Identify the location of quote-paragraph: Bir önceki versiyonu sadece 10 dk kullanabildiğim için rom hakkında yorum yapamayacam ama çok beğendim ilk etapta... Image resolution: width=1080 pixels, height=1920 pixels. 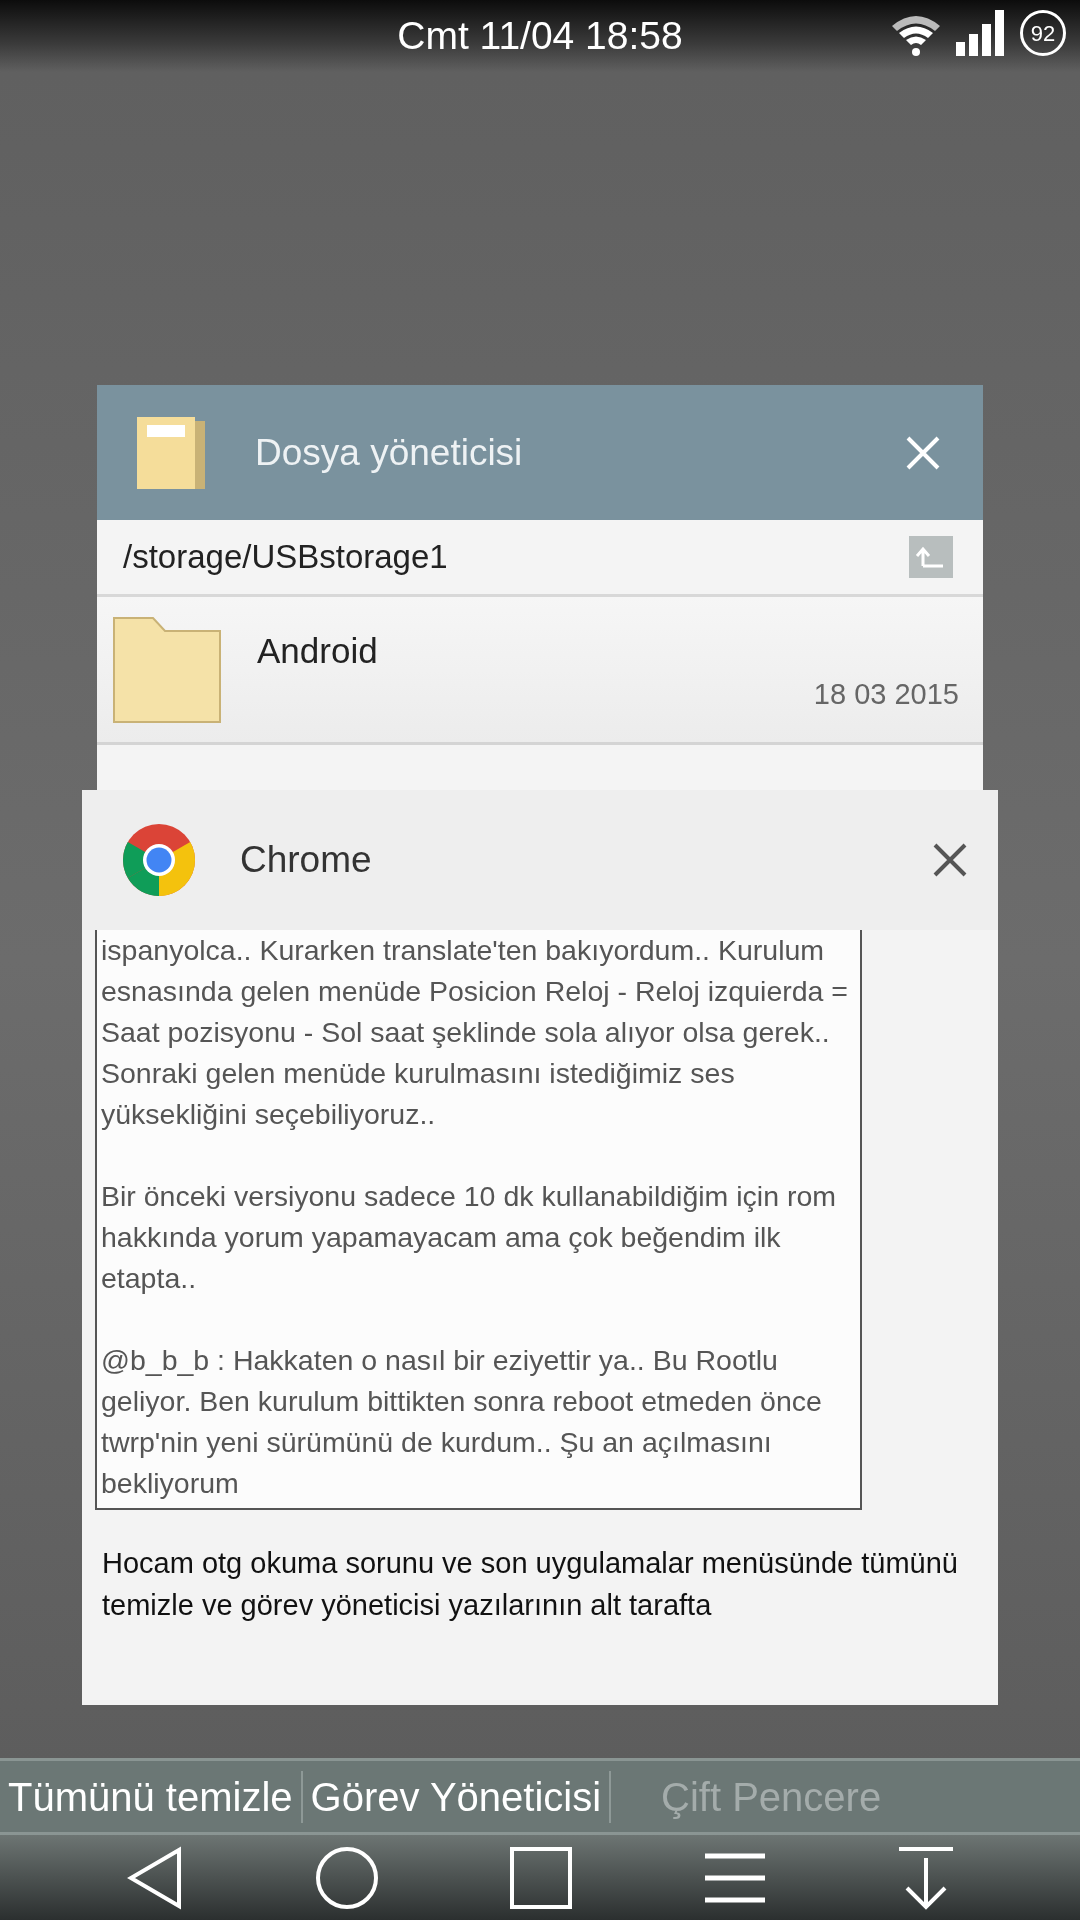
(469, 1237).